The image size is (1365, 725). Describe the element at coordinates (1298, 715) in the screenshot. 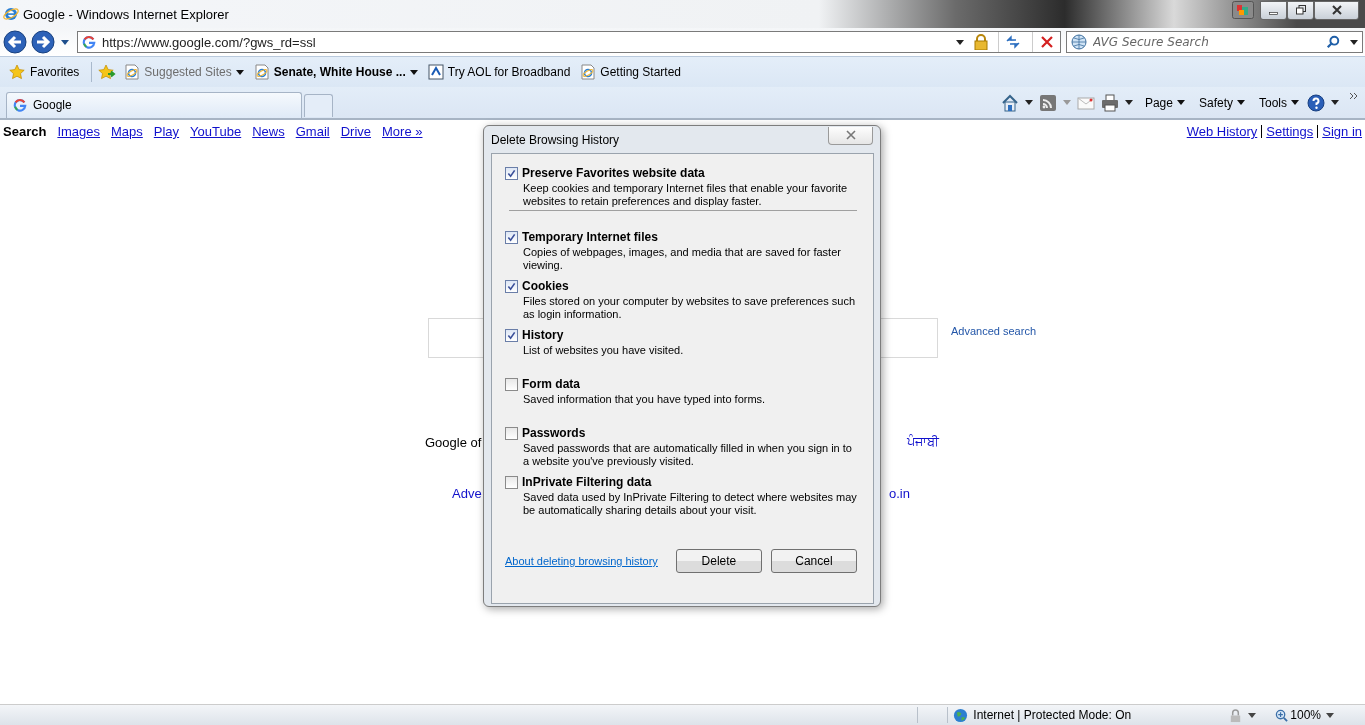

I see `zoom-button: 100%` at that location.